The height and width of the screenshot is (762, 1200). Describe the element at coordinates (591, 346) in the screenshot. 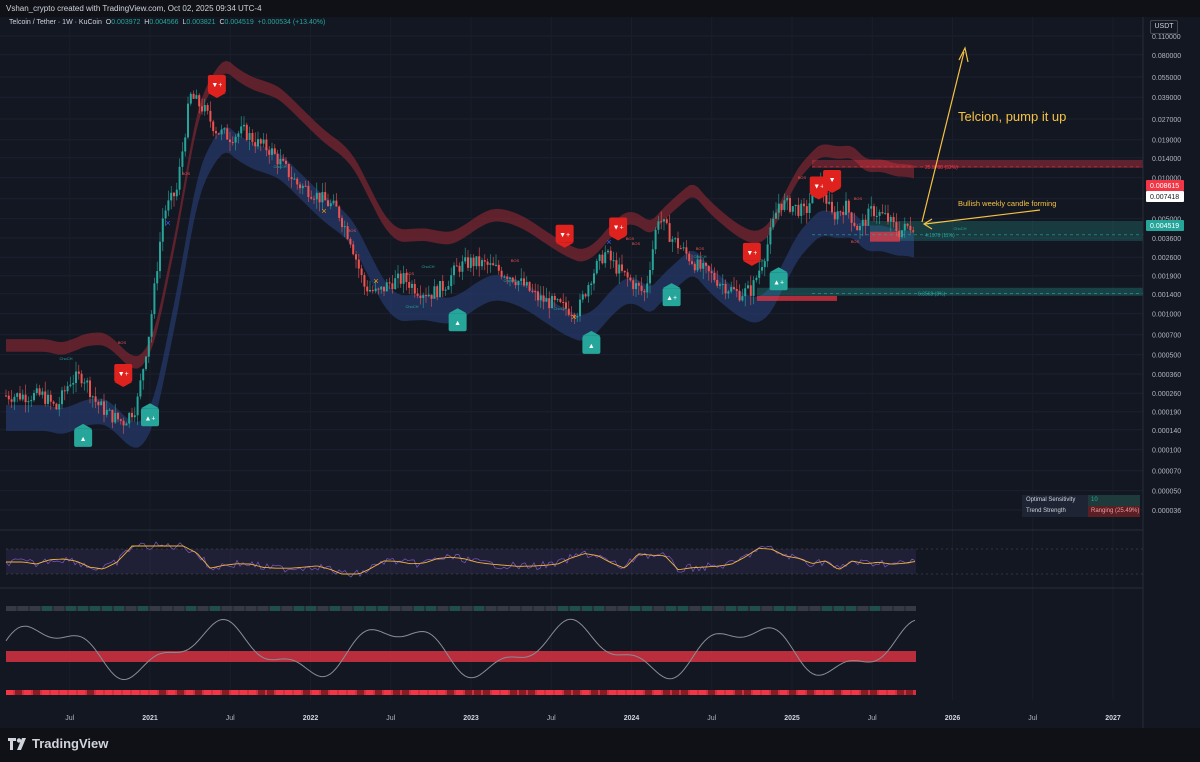

I see `marker-label: ▲` at that location.